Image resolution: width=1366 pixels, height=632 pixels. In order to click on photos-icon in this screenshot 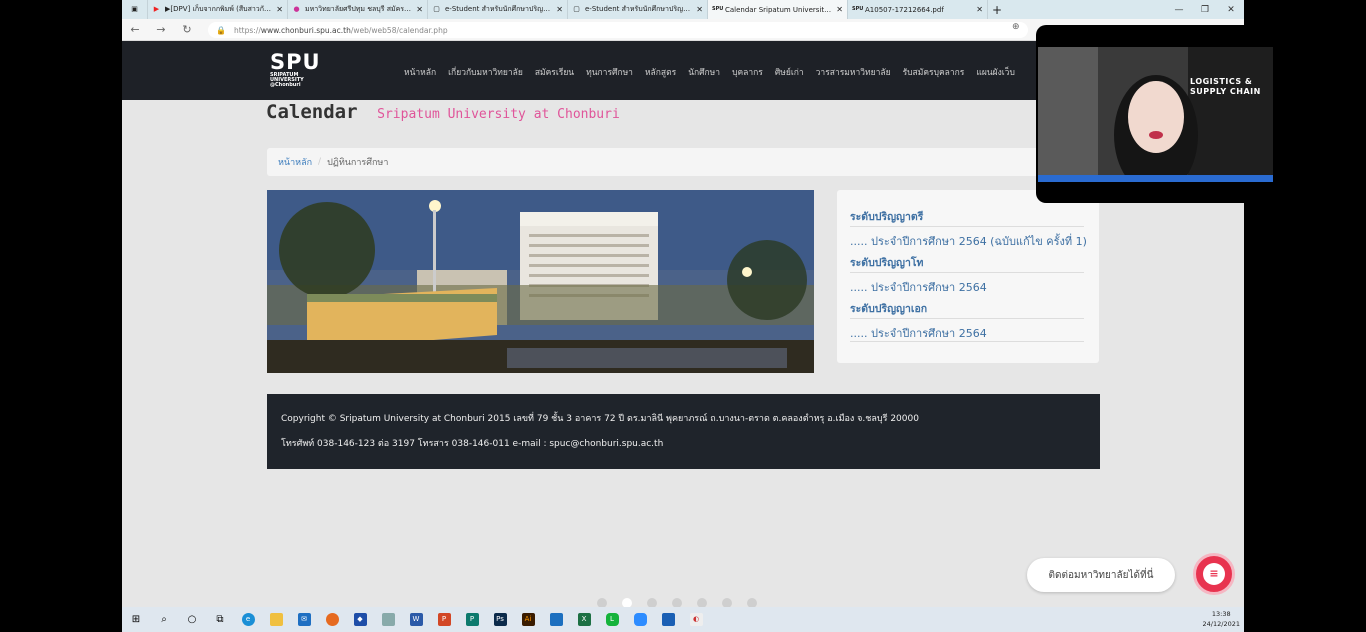, I will do `click(668, 619)`.